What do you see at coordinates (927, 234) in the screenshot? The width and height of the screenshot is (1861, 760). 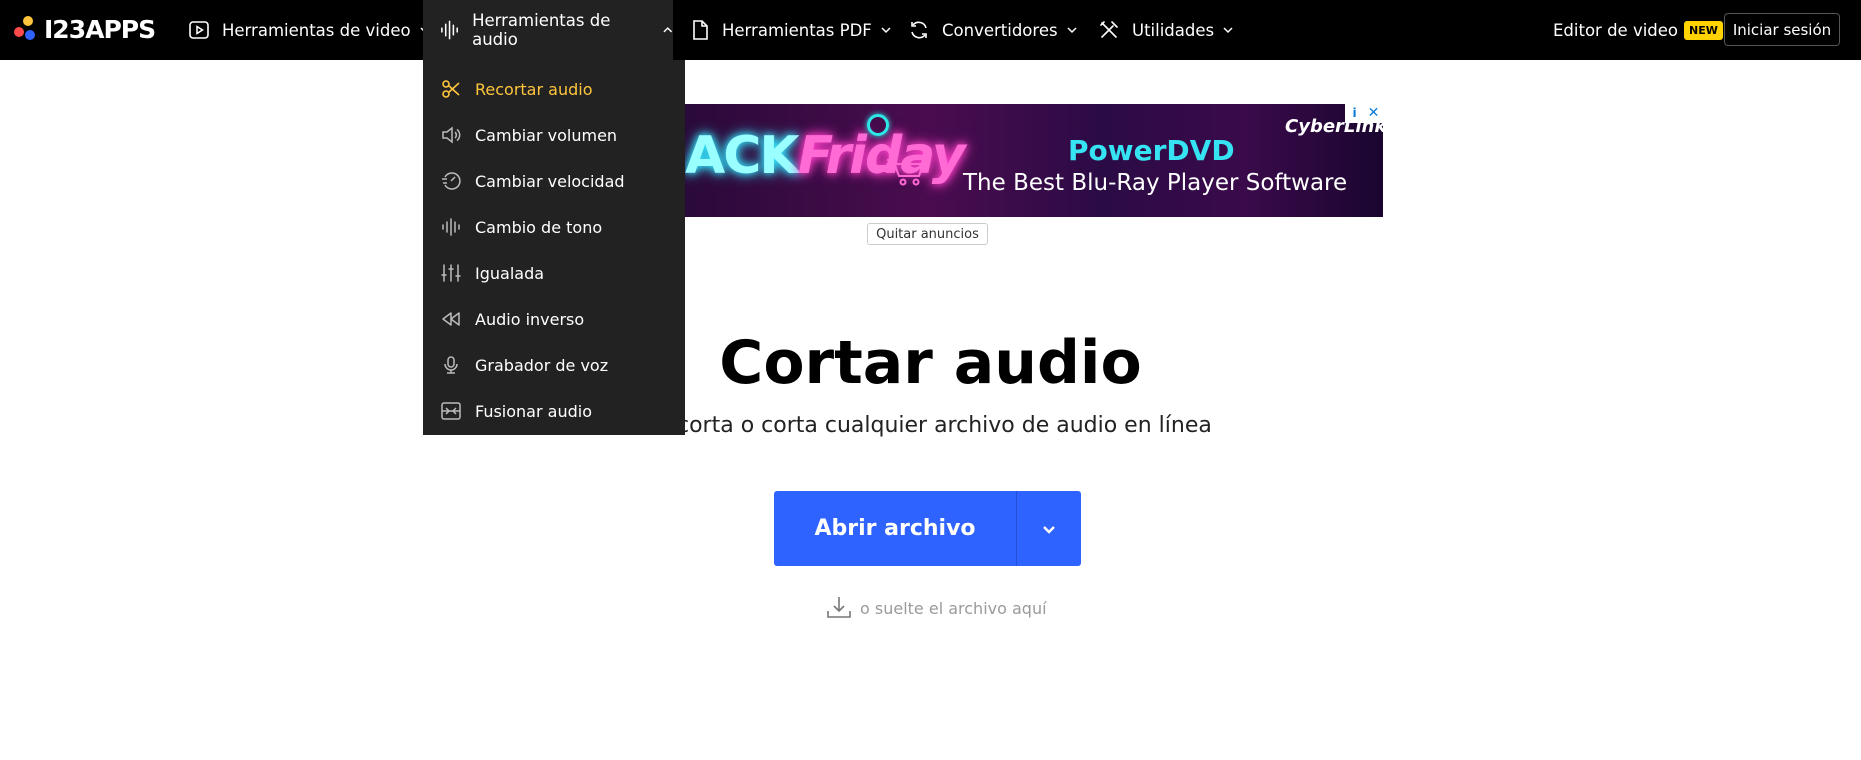 I see `remove-ads-button: Quitar anuncios` at bounding box center [927, 234].